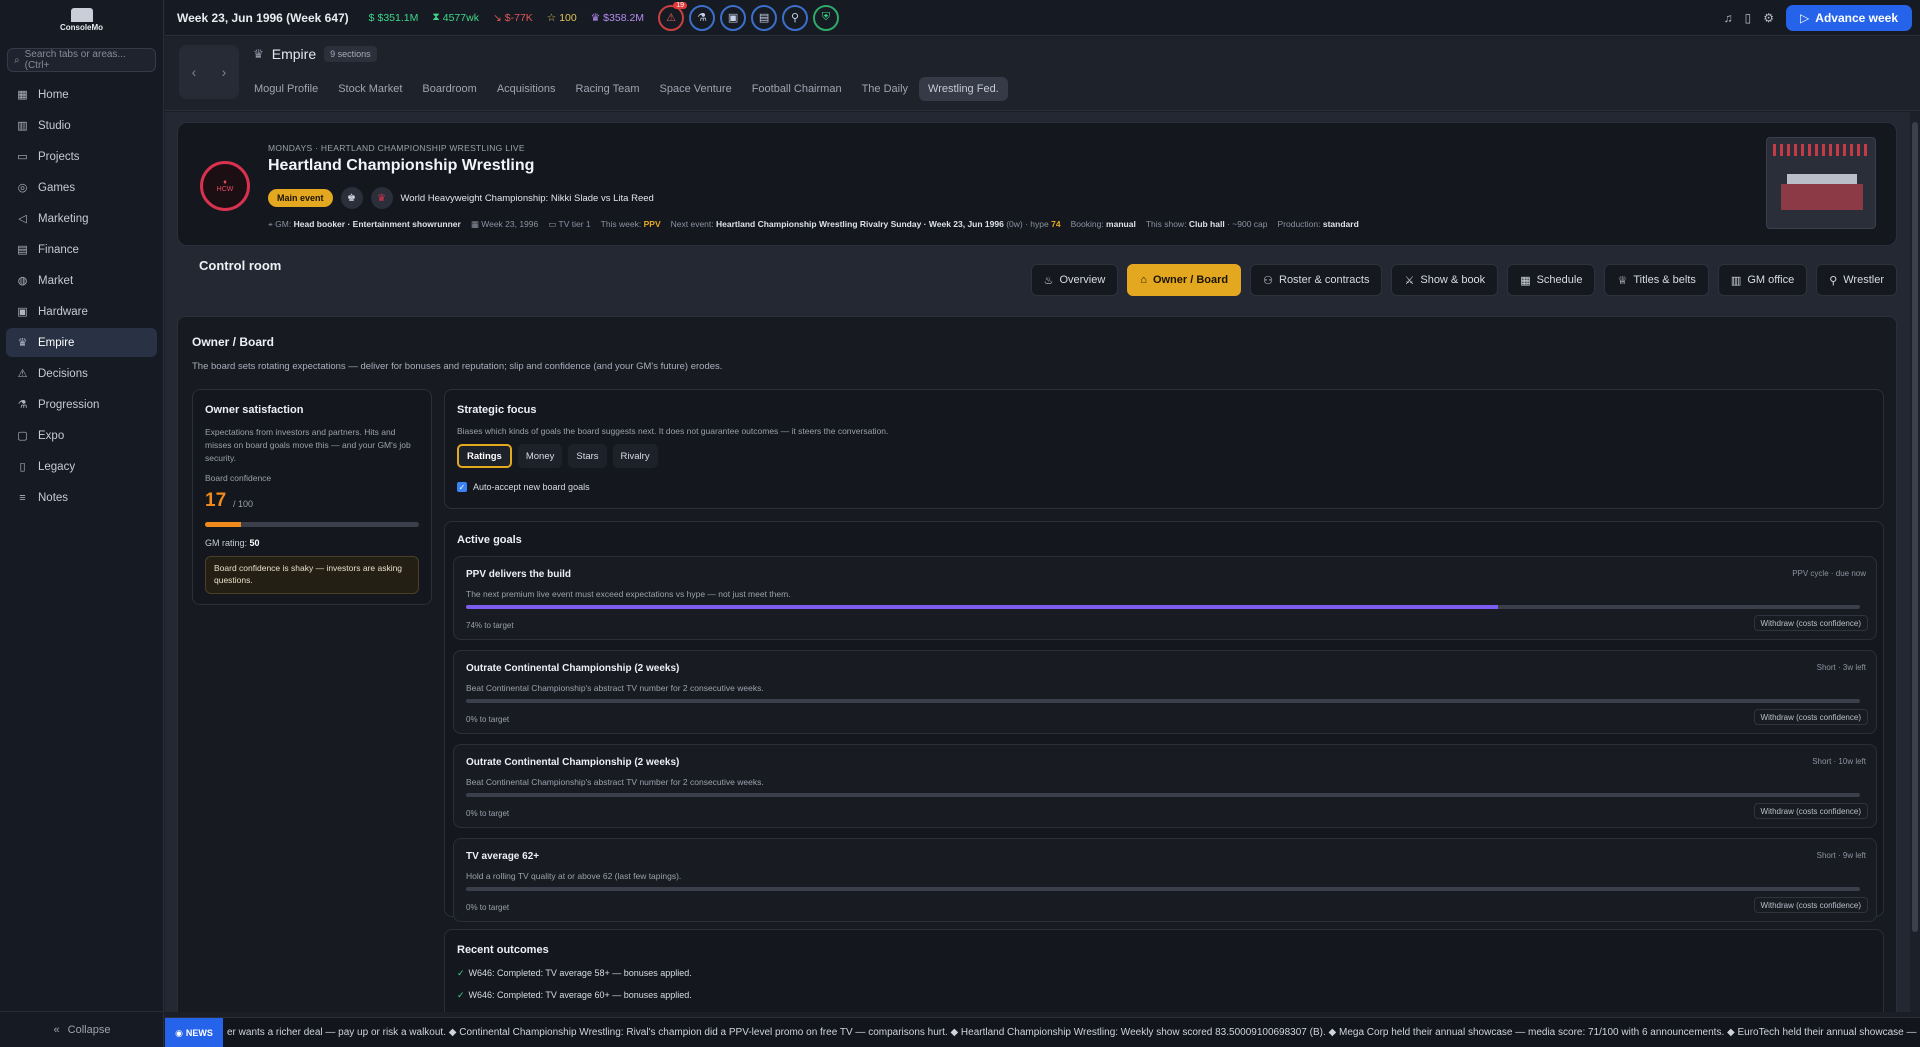  What do you see at coordinates (635, 456) in the screenshot?
I see `focus-option-rivalry: Rivalry` at bounding box center [635, 456].